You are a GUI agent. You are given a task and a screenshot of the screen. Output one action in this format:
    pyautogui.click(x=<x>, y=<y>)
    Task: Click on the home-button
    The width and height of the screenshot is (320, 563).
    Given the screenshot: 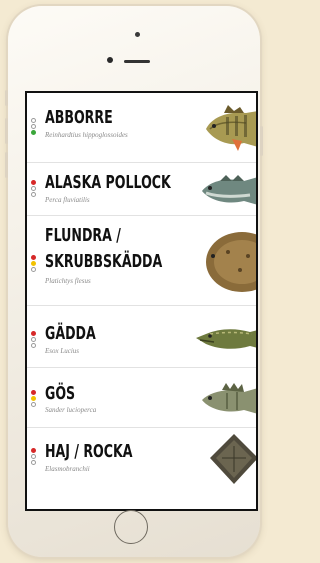 What is the action you would take?
    pyautogui.click(x=131, y=527)
    